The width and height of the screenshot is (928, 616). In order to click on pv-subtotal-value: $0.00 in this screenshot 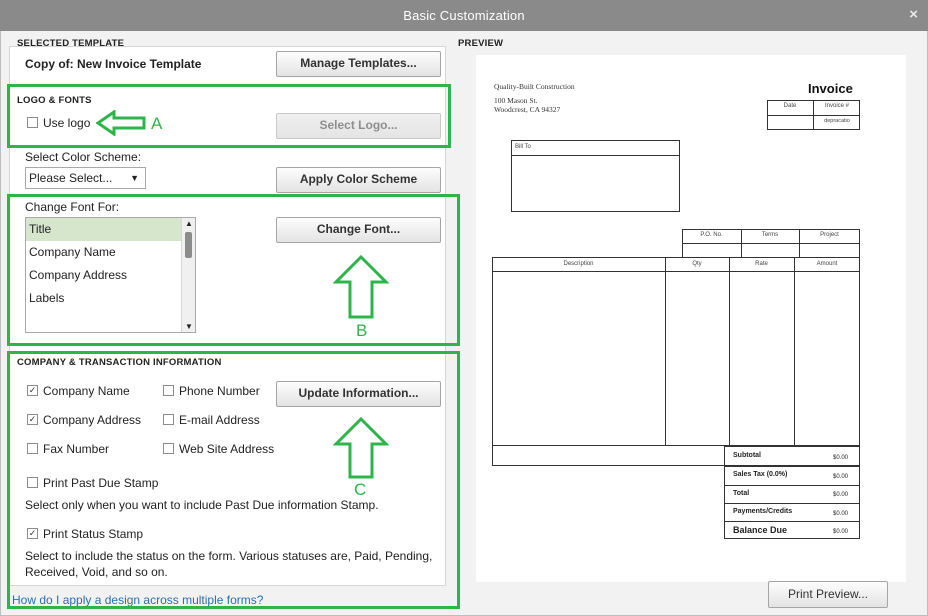, I will do `click(841, 458)`.